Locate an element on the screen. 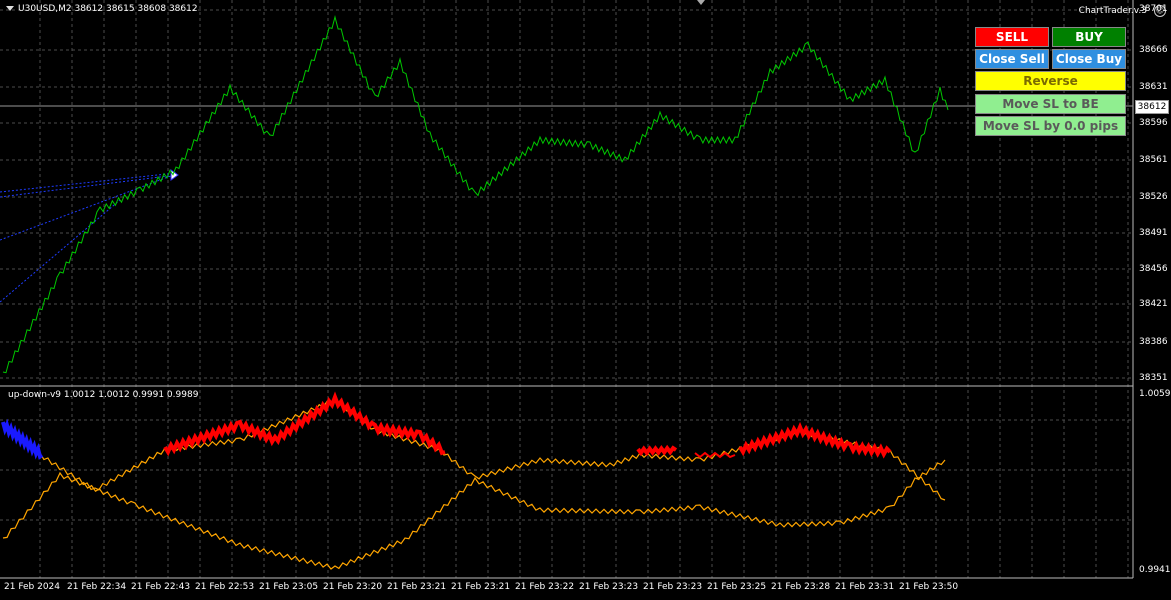  price-label: 38666 is located at coordinates (1153, 50).